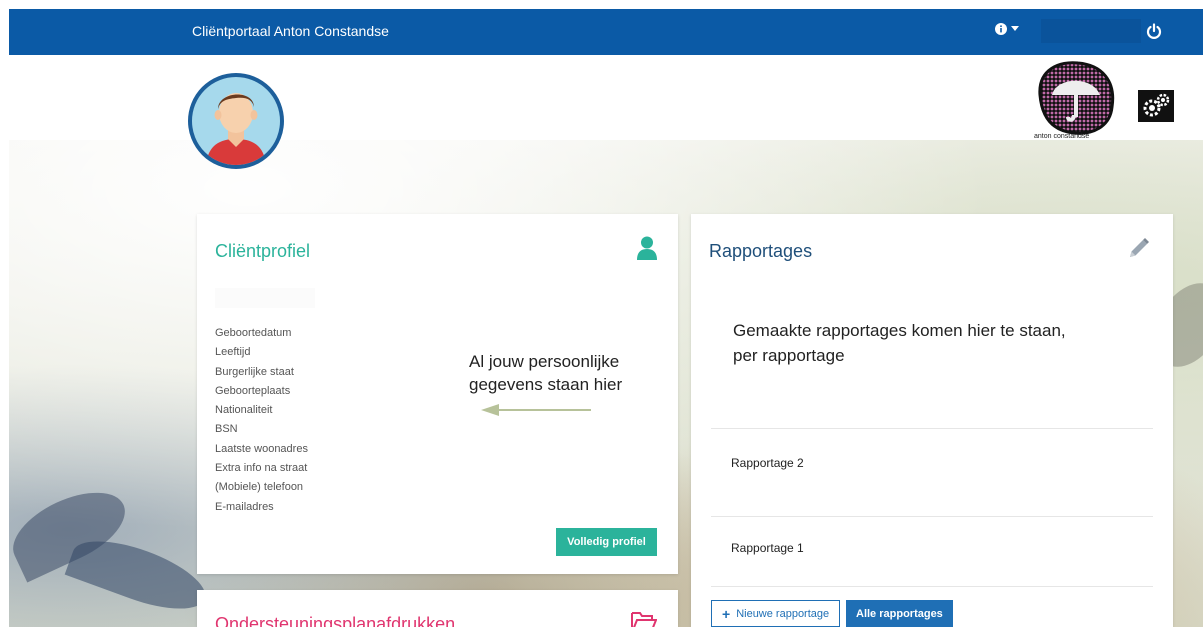 The image size is (1203, 627). I want to click on user-name-field, so click(1091, 31).